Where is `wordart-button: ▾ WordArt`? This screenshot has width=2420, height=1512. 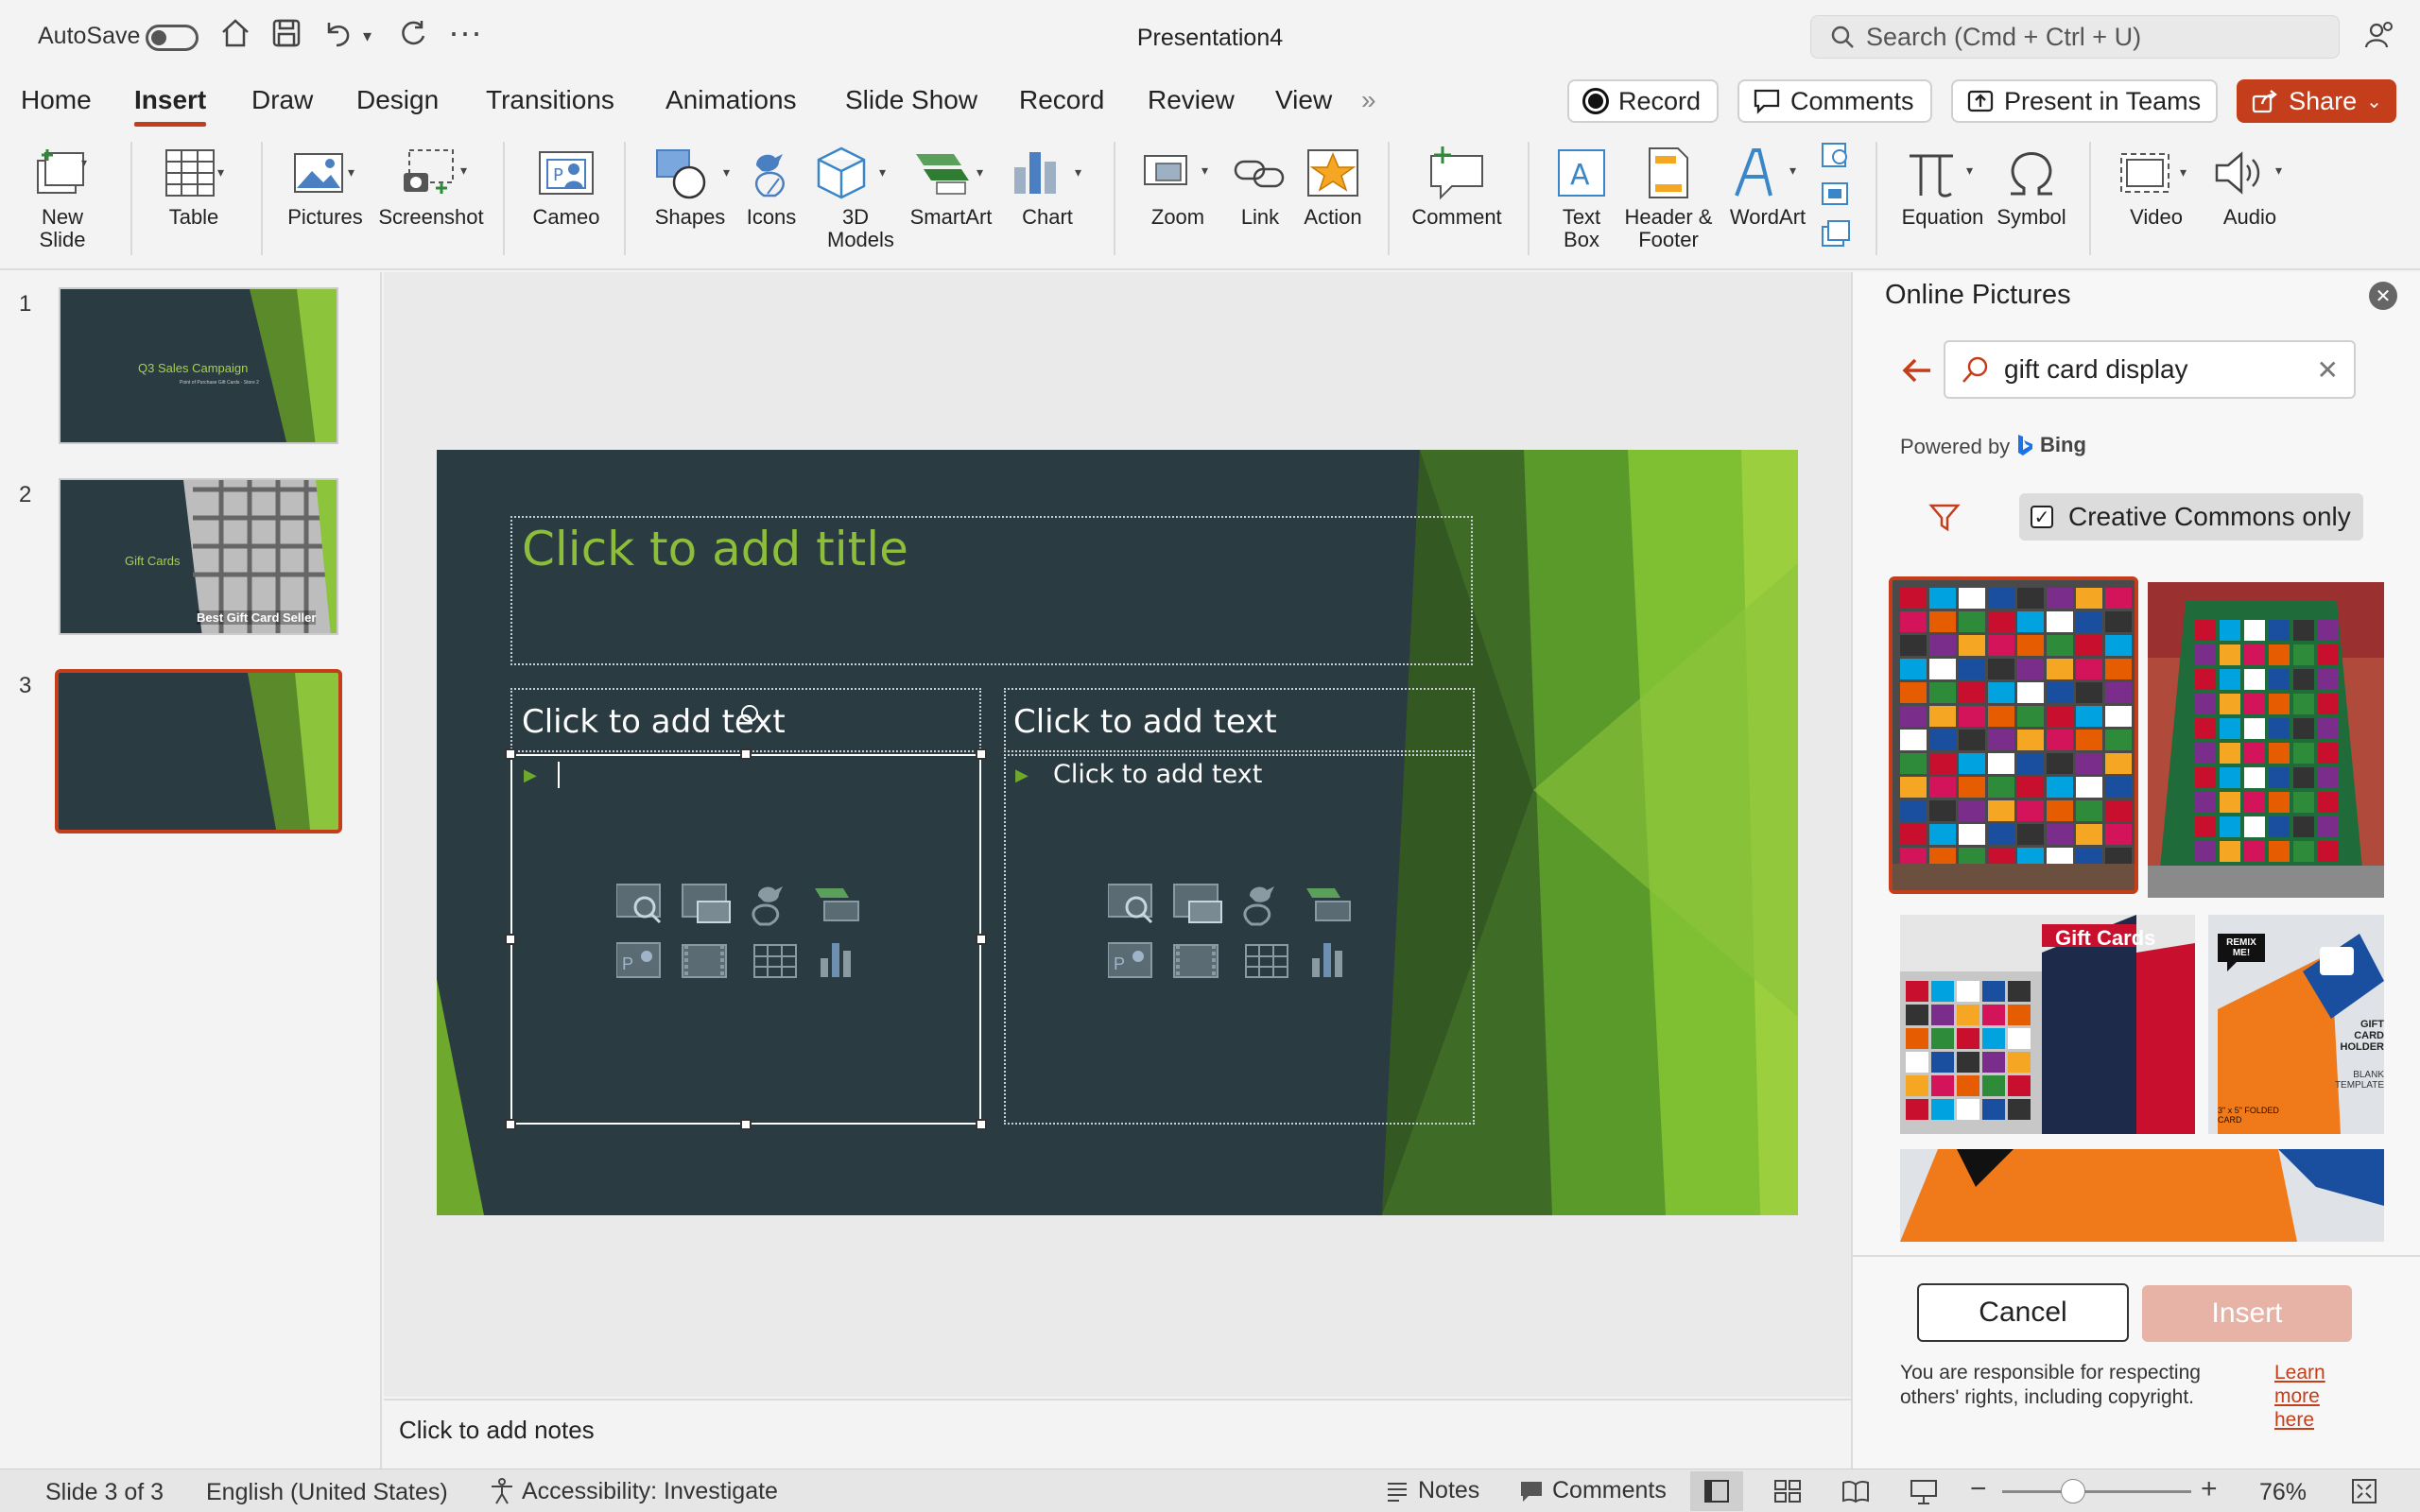 wordart-button: ▾ WordArt is located at coordinates (1768, 184).